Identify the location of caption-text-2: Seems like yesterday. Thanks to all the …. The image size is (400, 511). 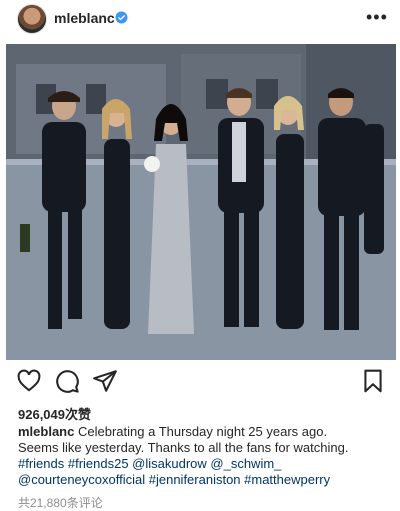
(183, 447).